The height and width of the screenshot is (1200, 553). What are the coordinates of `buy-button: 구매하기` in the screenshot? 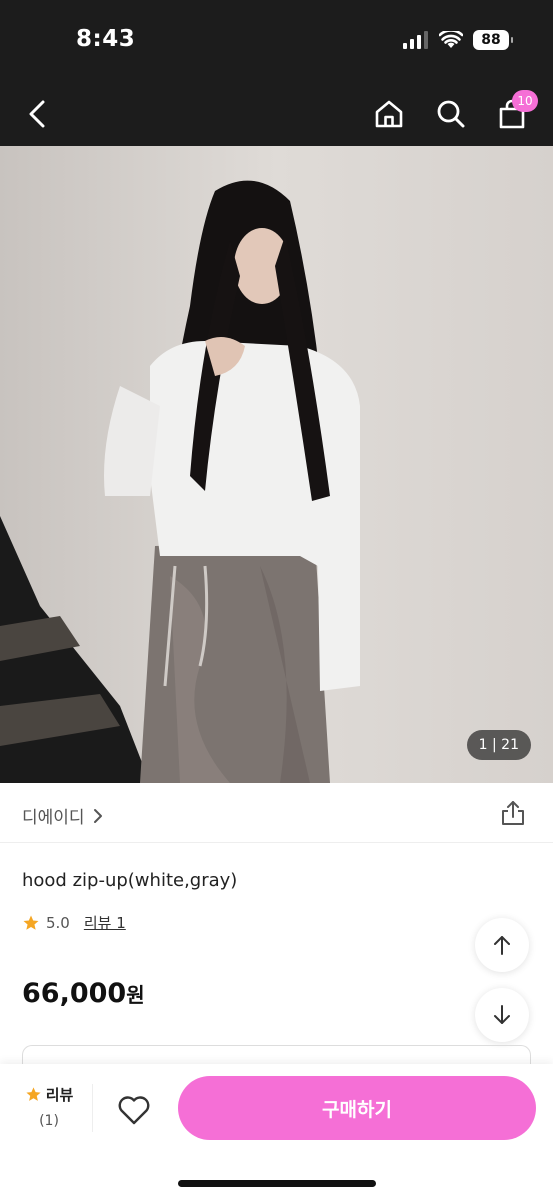 It's located at (357, 1108).